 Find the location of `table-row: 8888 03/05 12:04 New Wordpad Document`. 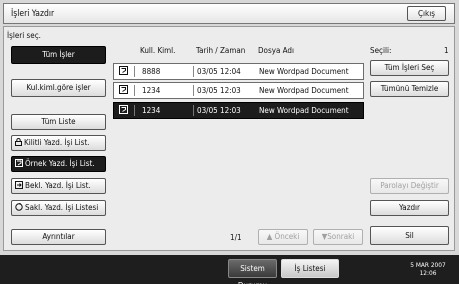

table-row: 8888 03/05 12:04 New Wordpad Document is located at coordinates (238, 71).